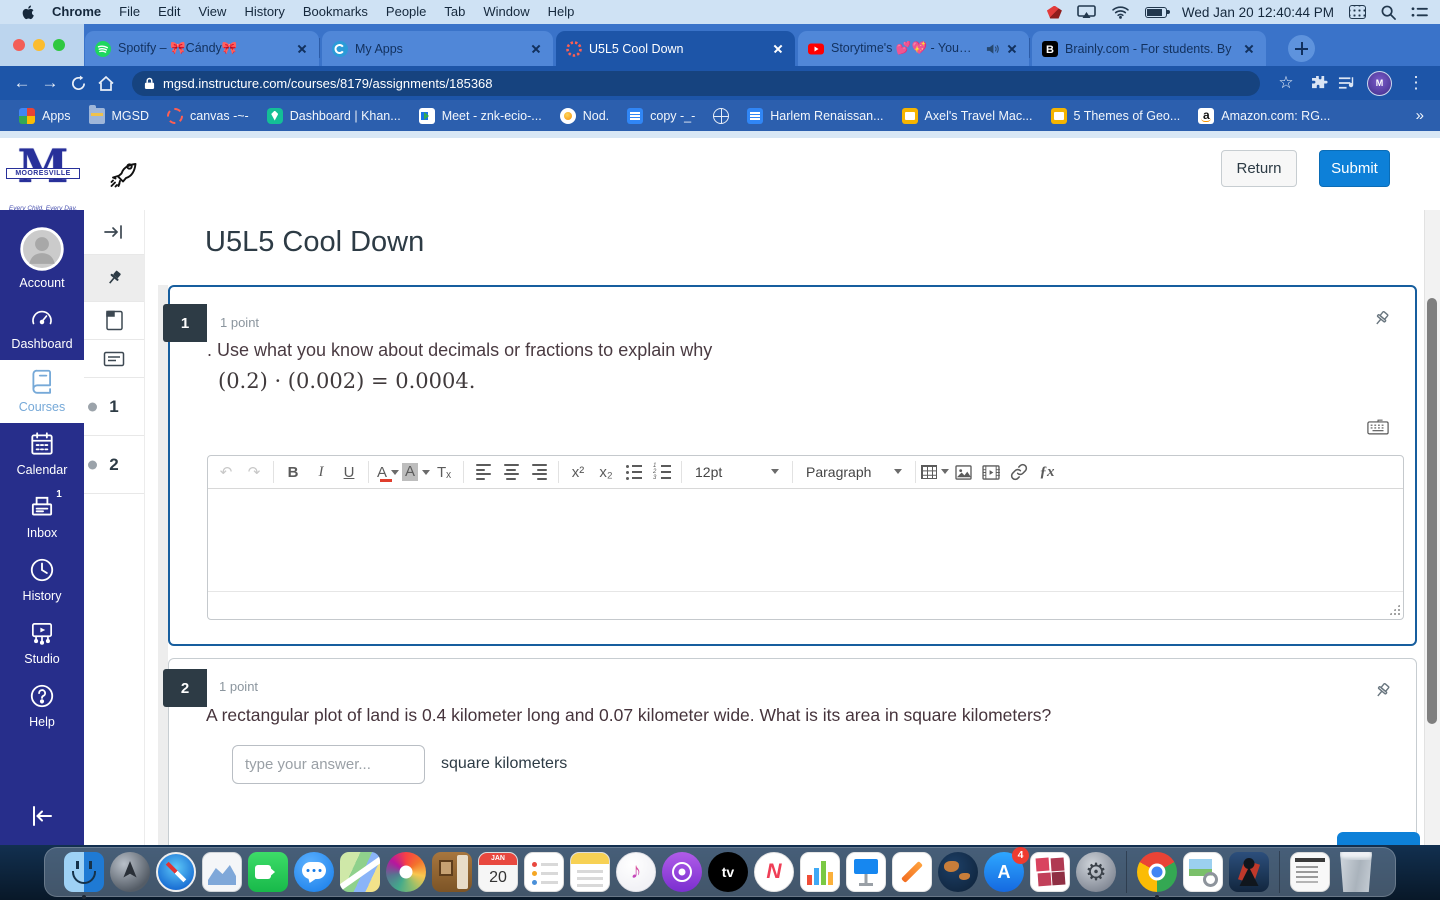 The width and height of the screenshot is (1440, 900). I want to click on answer-input, so click(328, 764).